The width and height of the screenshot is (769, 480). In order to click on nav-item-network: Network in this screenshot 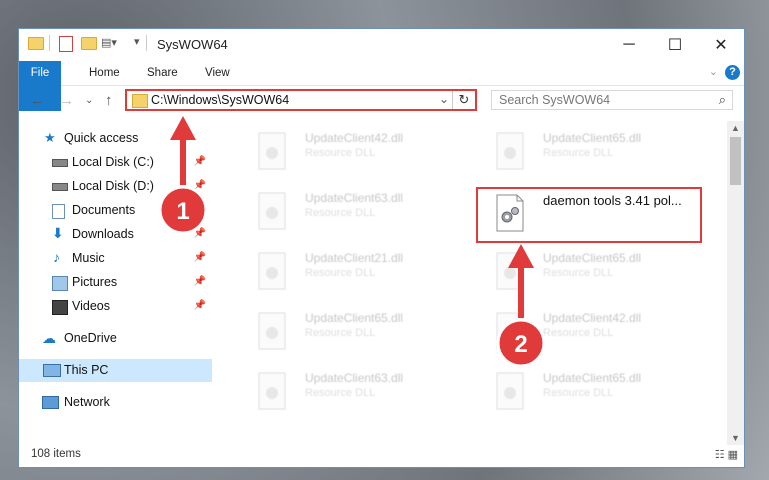, I will do `click(115, 402)`.